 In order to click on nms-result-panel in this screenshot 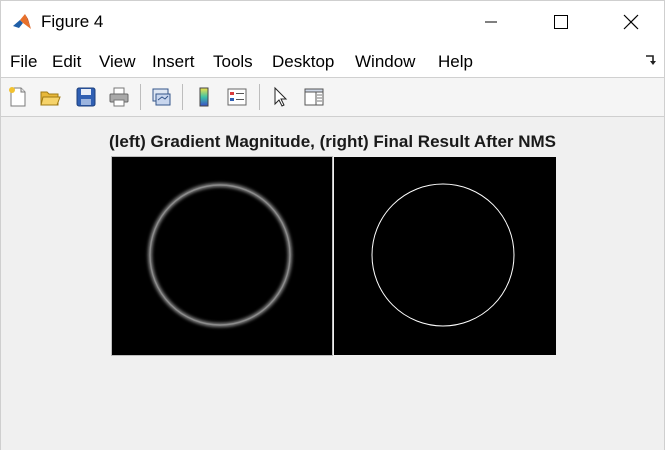, I will do `click(445, 256)`.